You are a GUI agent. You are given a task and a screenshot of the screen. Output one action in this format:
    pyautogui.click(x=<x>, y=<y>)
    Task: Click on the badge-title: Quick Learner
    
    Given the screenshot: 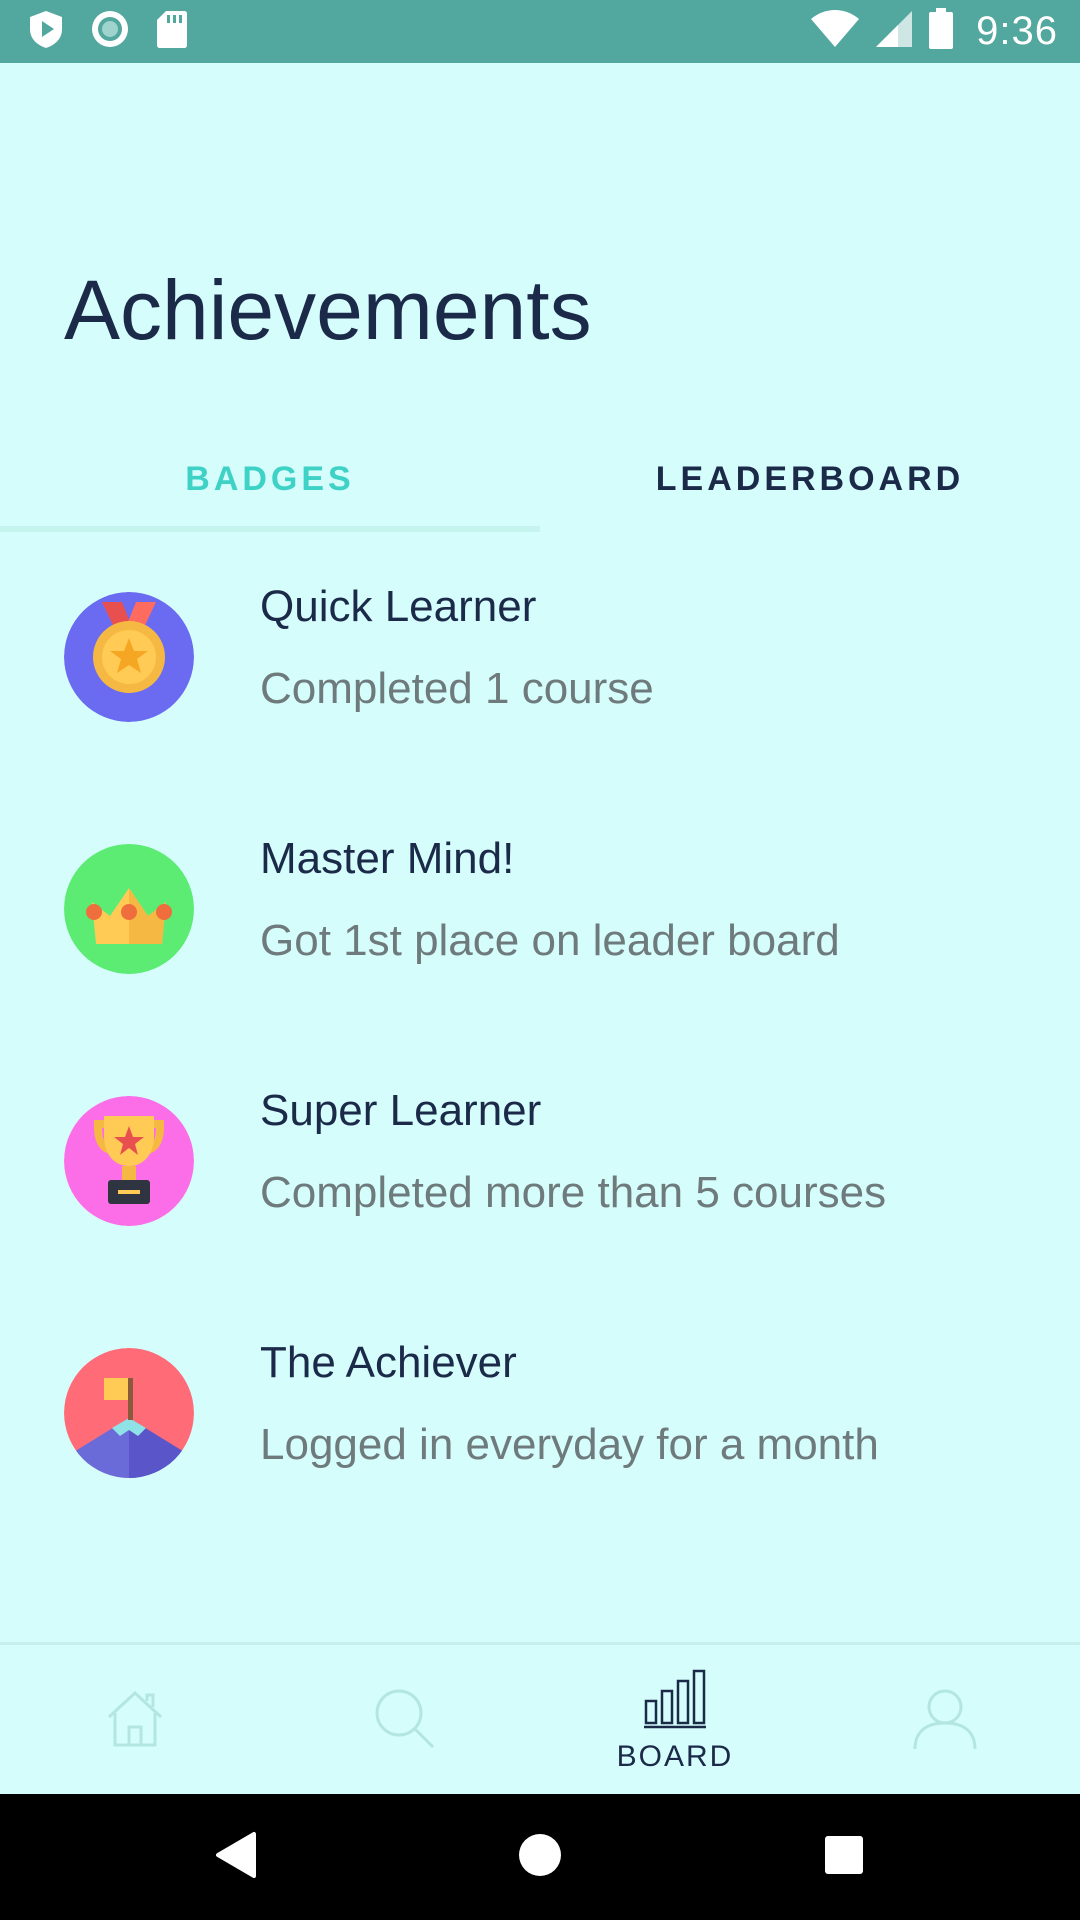 What is the action you would take?
    pyautogui.click(x=398, y=606)
    